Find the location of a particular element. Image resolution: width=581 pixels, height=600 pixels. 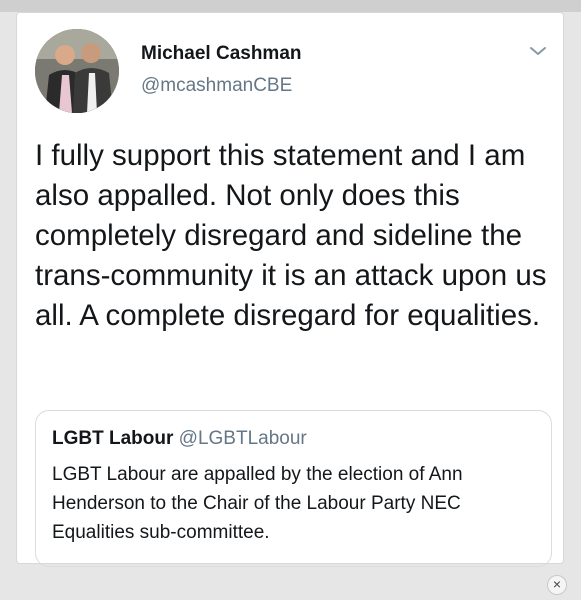

quoted-author-handle: @LGBTLabour is located at coordinates (242, 438).